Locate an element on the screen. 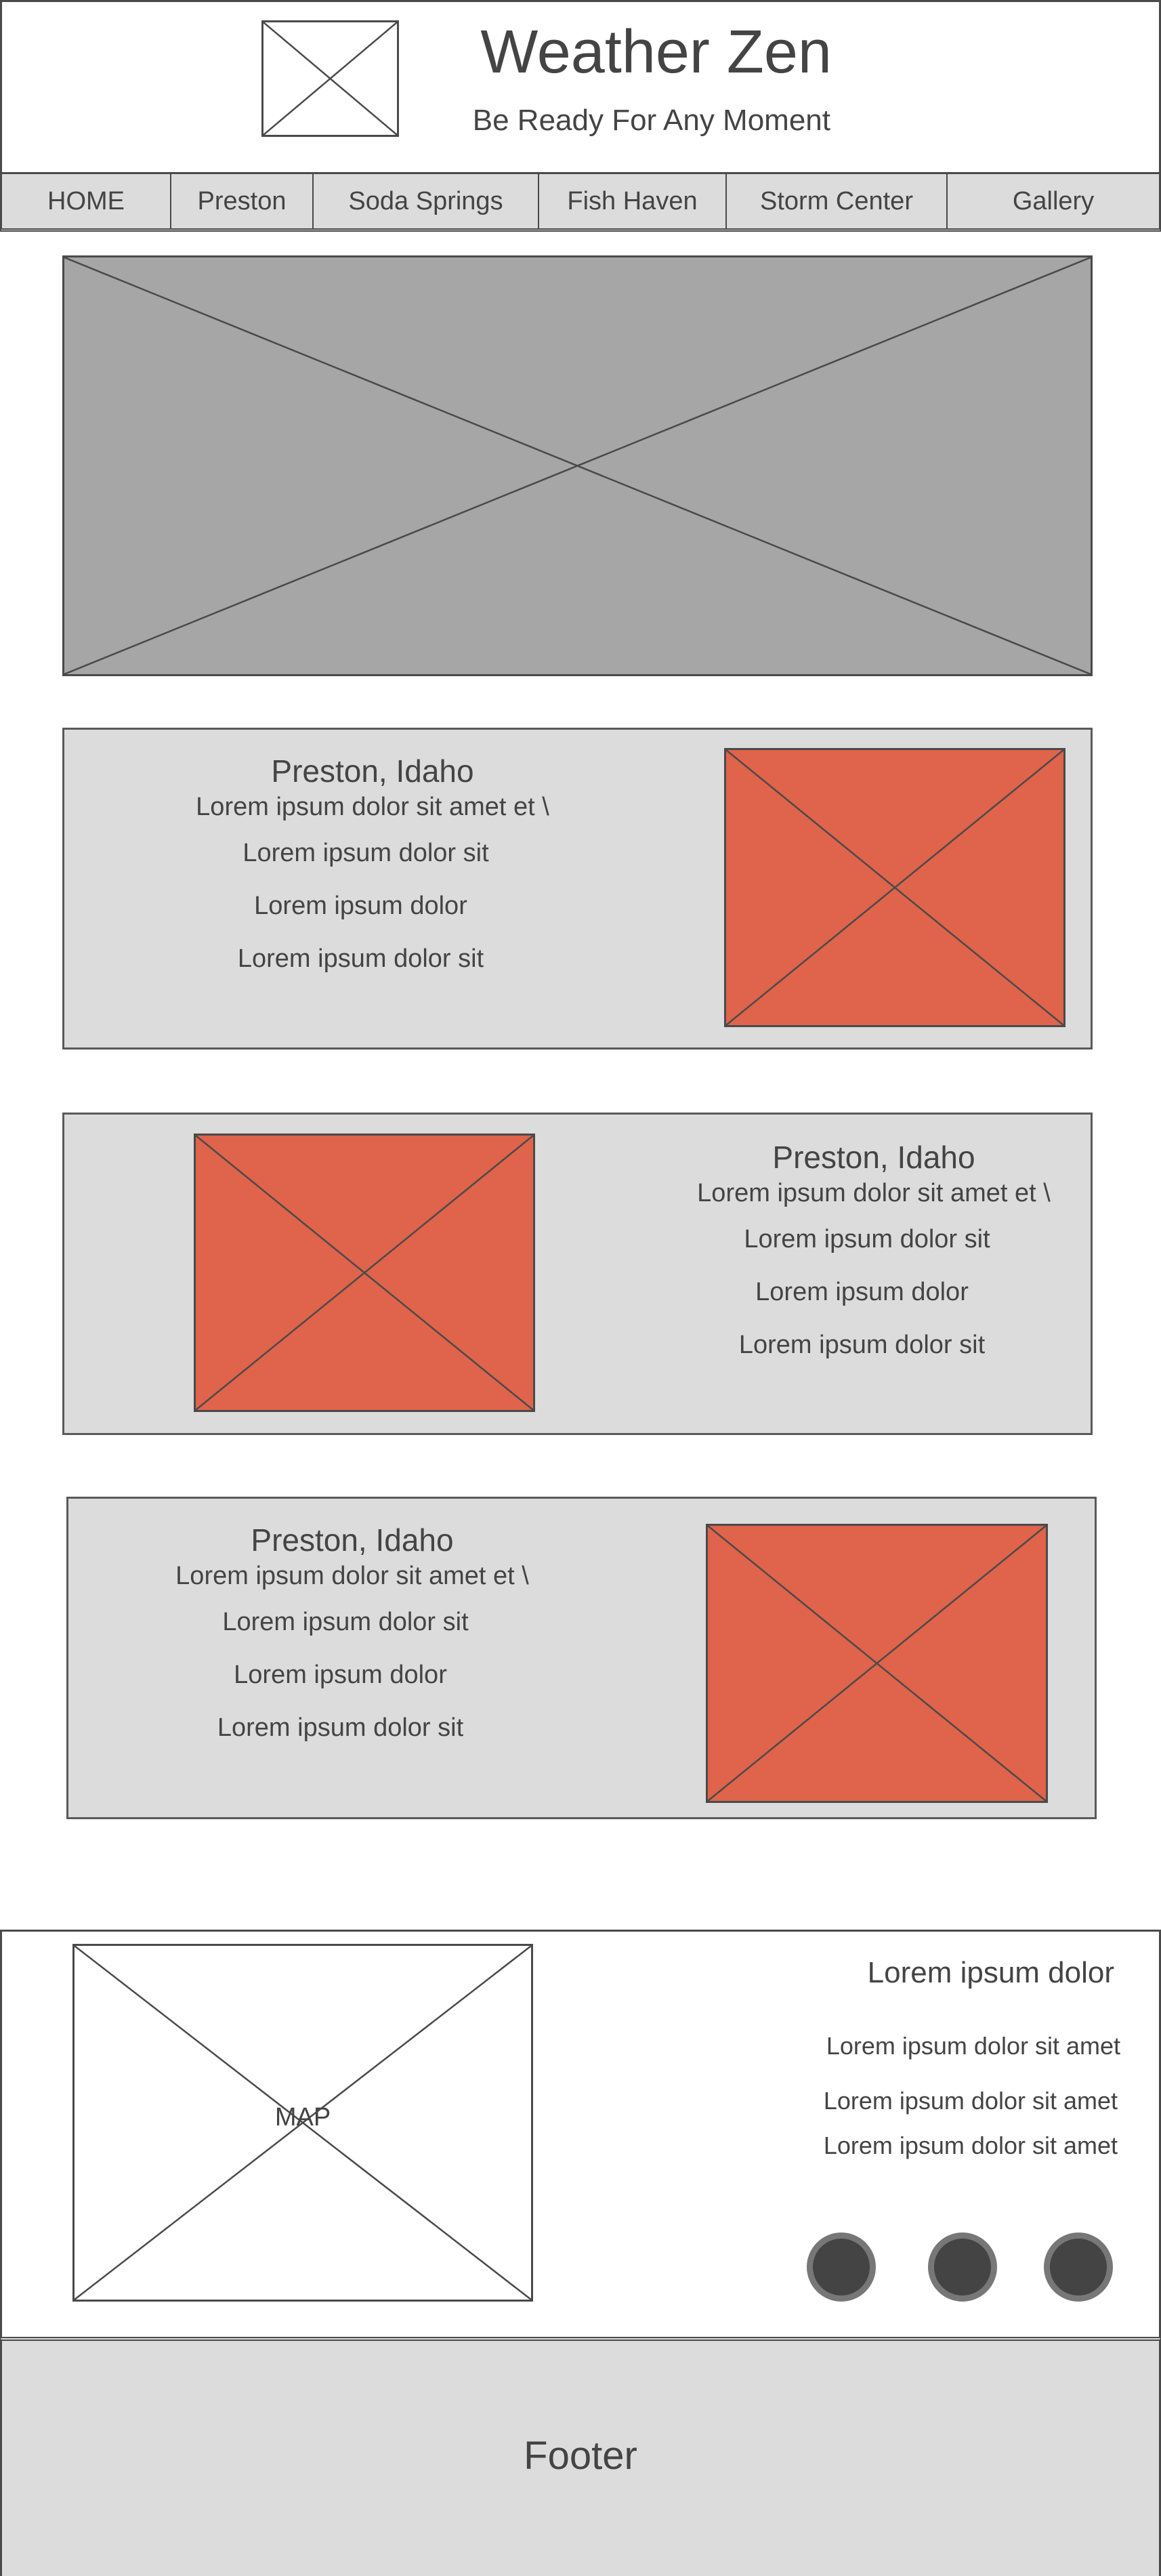 The height and width of the screenshot is (2576, 1161). nav-item-home: HOME is located at coordinates (86, 201).